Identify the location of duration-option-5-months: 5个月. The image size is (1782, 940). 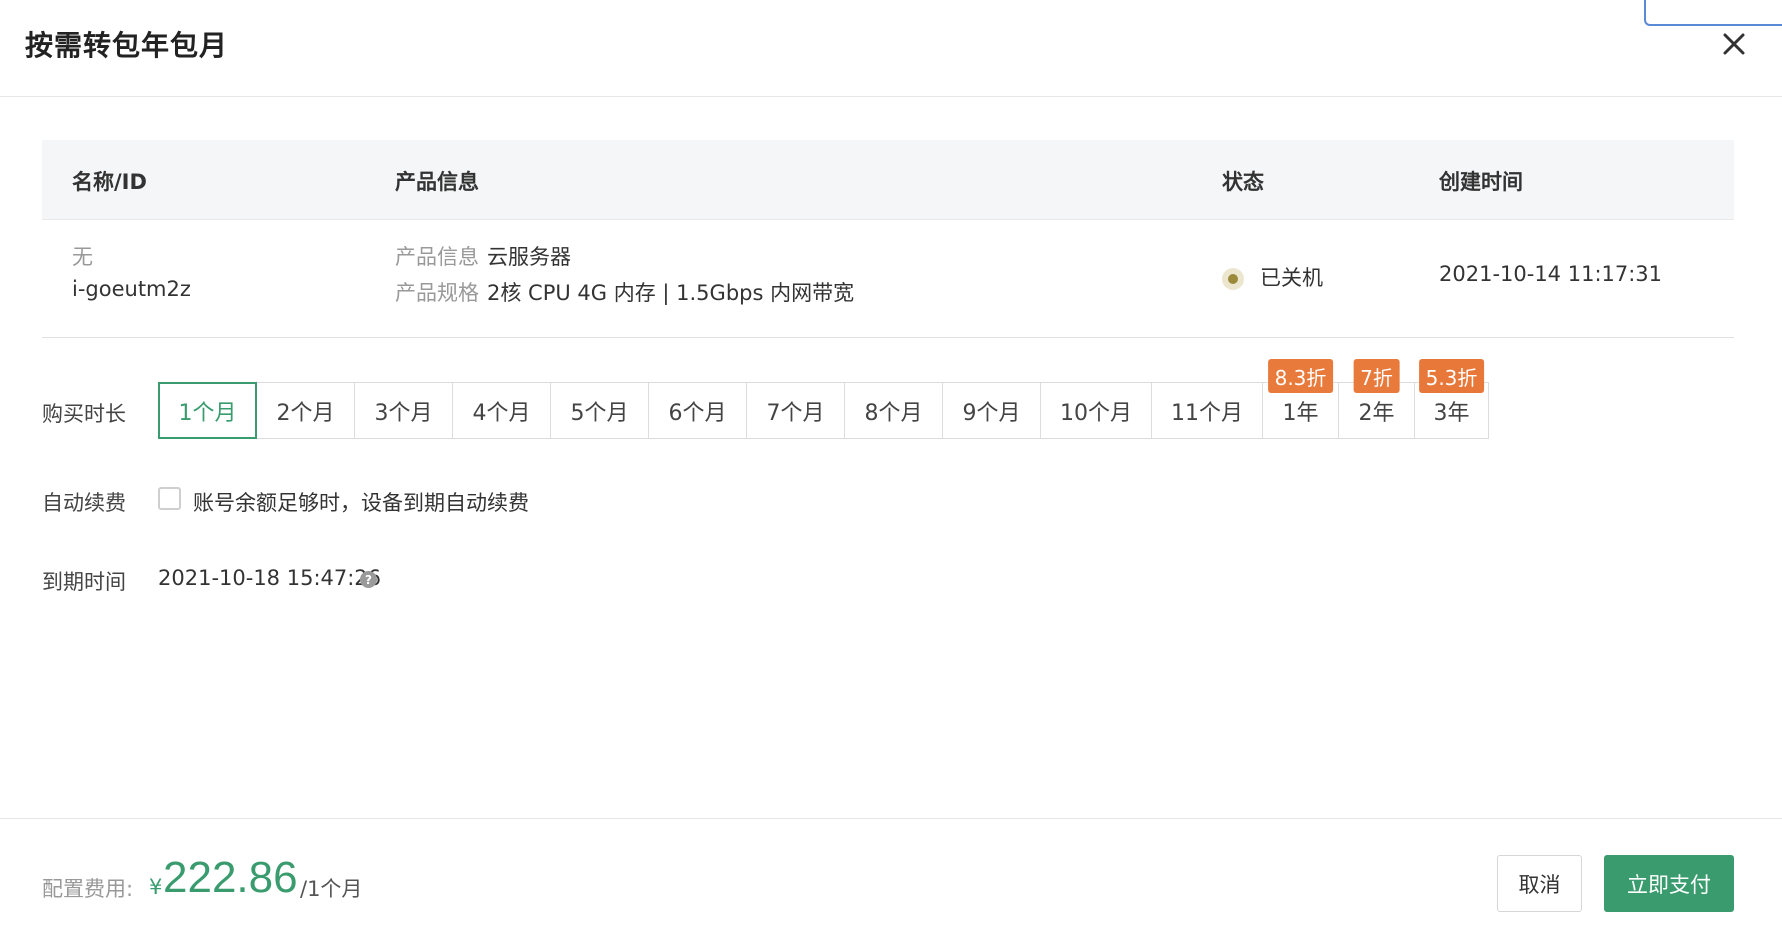
(599, 410).